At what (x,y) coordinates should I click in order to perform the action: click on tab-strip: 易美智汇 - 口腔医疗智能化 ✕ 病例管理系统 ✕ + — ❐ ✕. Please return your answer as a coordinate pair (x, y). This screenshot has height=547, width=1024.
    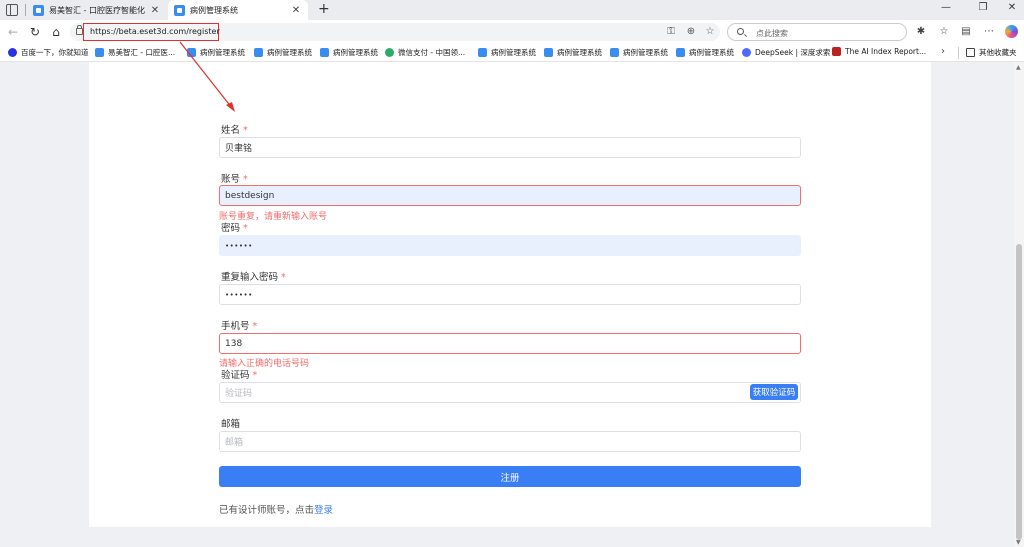
    Looking at the image, I should click on (512, 10).